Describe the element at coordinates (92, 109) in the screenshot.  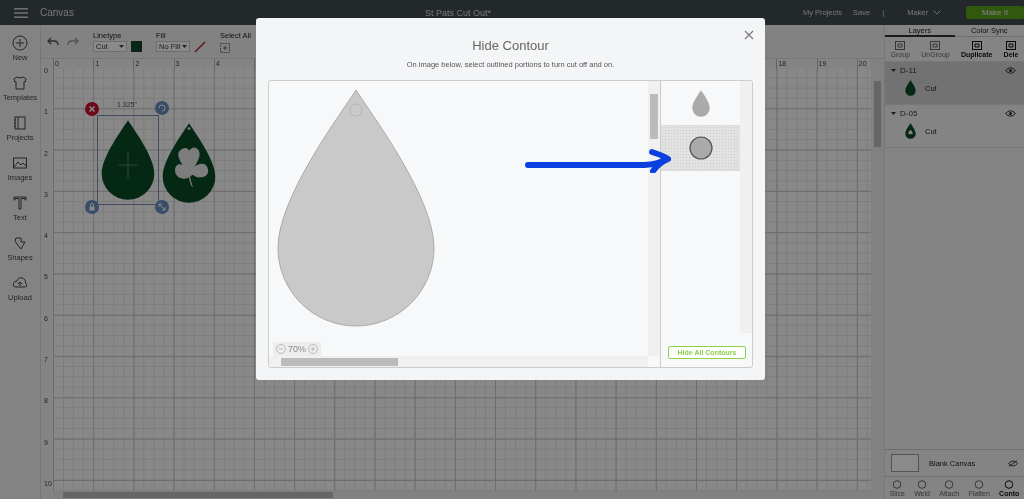
I see `delete-handle-icon` at that location.